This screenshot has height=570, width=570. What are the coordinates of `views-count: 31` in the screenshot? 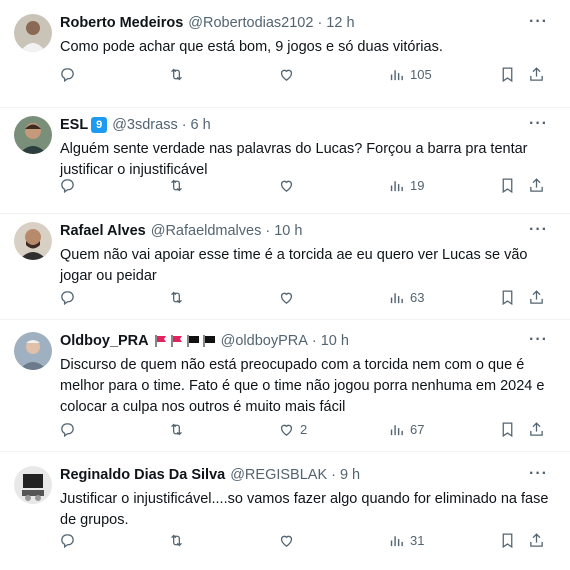 It's located at (417, 540).